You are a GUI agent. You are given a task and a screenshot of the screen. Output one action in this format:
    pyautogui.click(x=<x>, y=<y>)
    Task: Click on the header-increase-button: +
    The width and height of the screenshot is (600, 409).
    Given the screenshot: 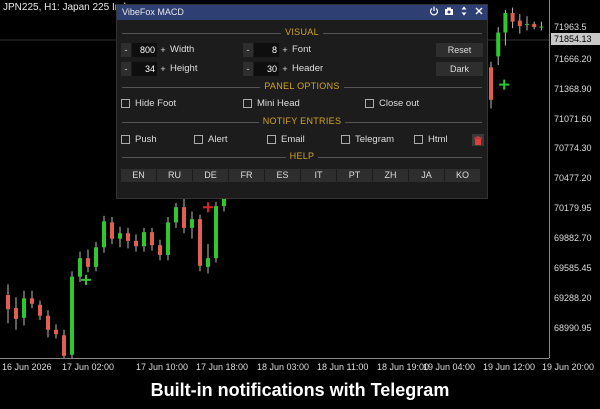 What is the action you would take?
    pyautogui.click(x=285, y=69)
    